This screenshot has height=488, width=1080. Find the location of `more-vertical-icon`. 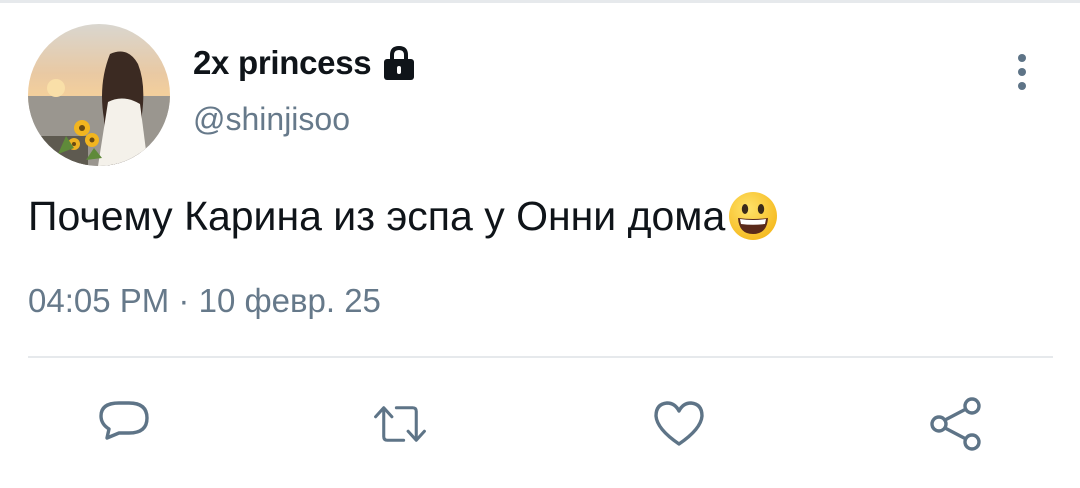

more-vertical-icon is located at coordinates (1022, 72).